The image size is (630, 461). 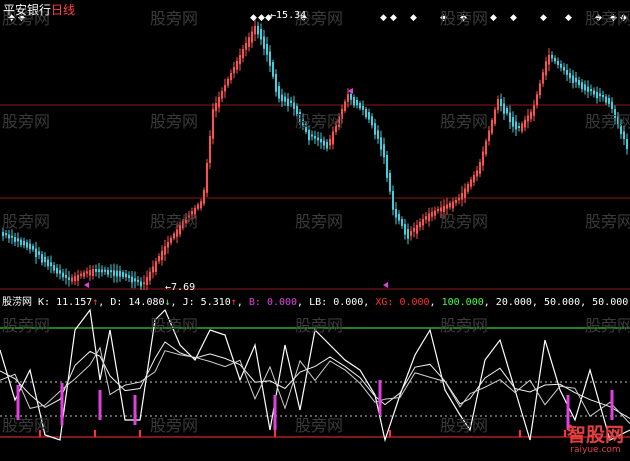 What do you see at coordinates (215, 302) in the screenshot?
I see `j-value: 5.310` at bounding box center [215, 302].